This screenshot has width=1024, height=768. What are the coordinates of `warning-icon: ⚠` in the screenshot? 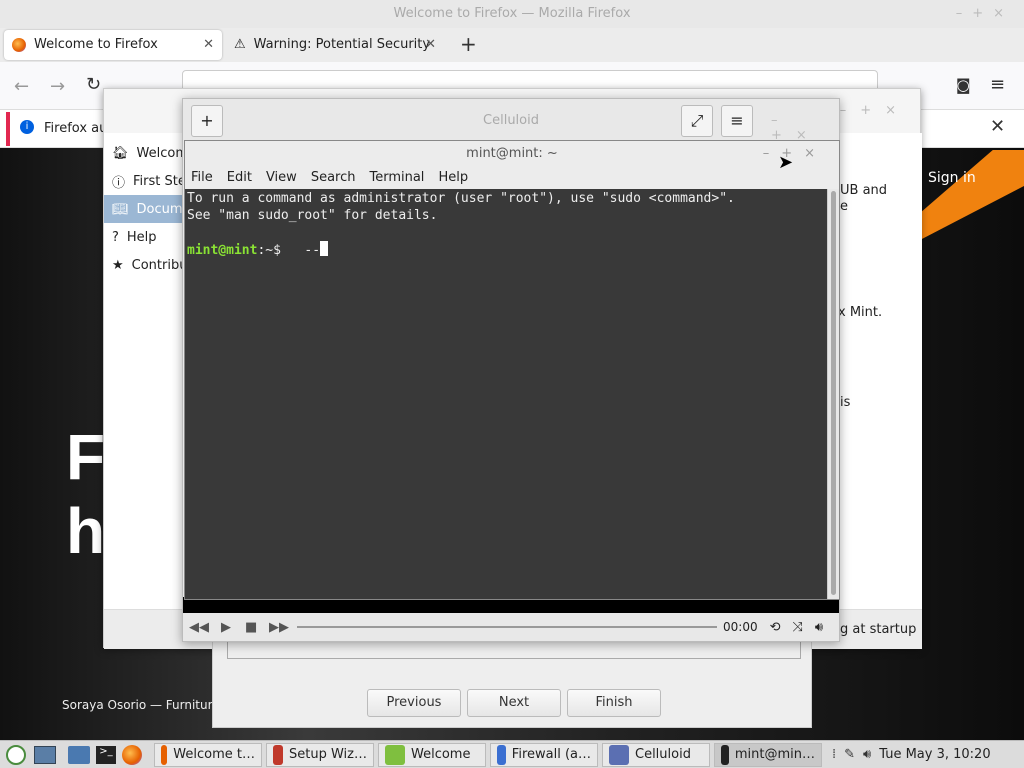 It's located at (240, 44).